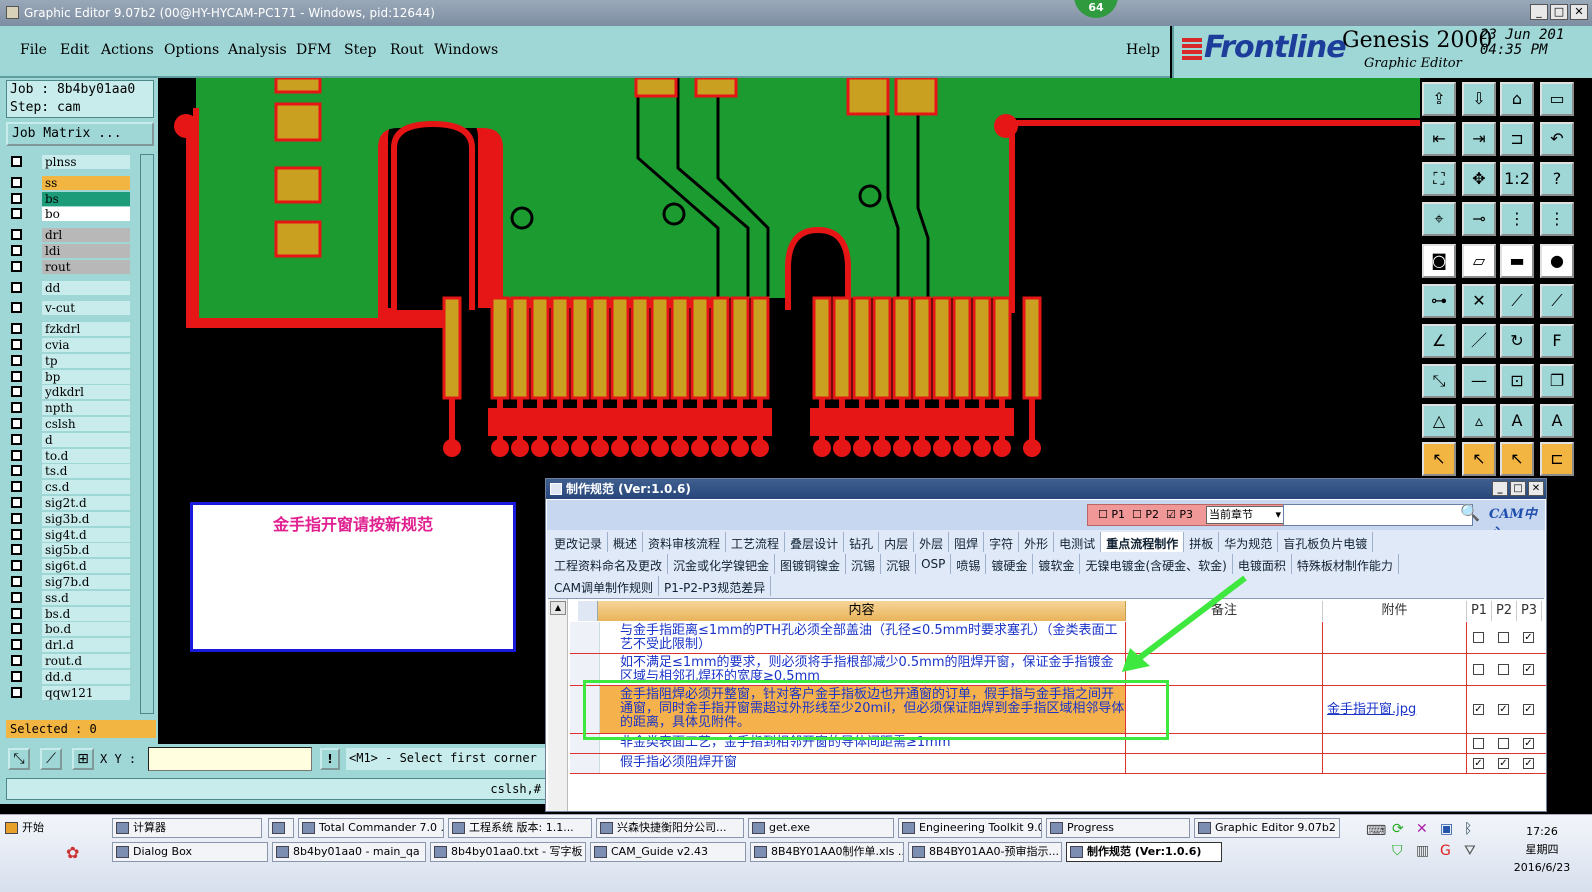 This screenshot has width=1592, height=892. What do you see at coordinates (1536, 488) in the screenshot?
I see `close-icon: ✕` at bounding box center [1536, 488].